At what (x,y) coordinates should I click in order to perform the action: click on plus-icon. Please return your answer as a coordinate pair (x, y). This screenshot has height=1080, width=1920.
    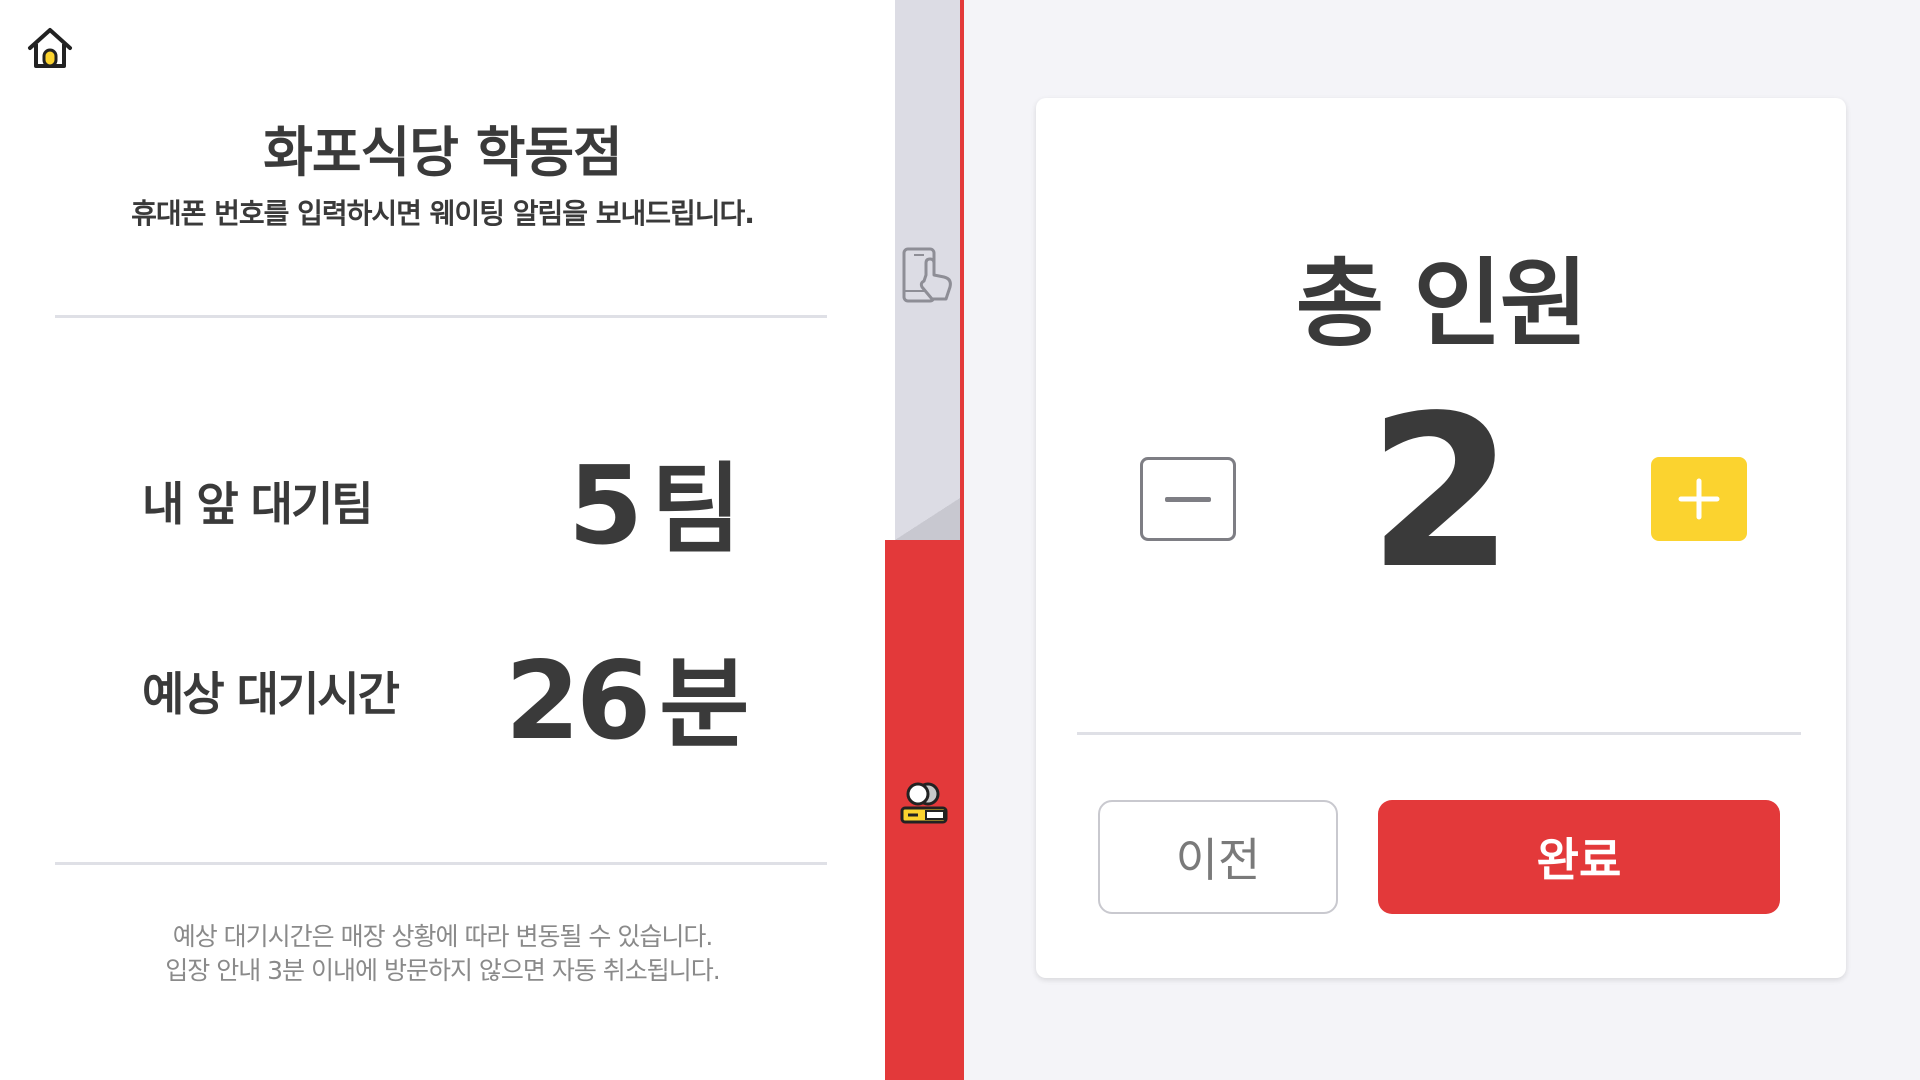
    Looking at the image, I should click on (1699, 499).